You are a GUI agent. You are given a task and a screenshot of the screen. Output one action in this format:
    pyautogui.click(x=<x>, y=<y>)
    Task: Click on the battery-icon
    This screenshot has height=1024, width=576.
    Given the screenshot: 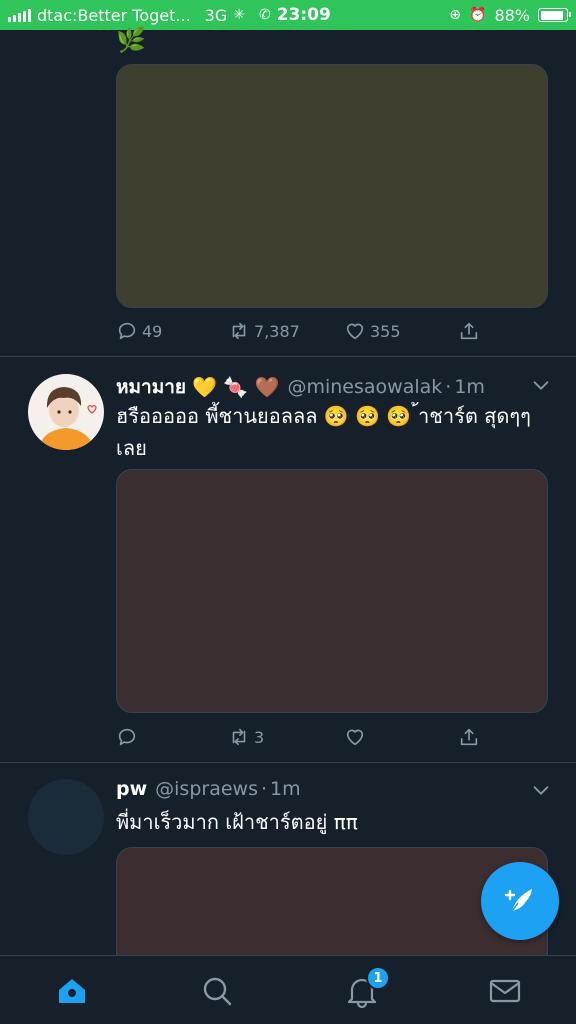 What is the action you would take?
    pyautogui.click(x=554, y=15)
    